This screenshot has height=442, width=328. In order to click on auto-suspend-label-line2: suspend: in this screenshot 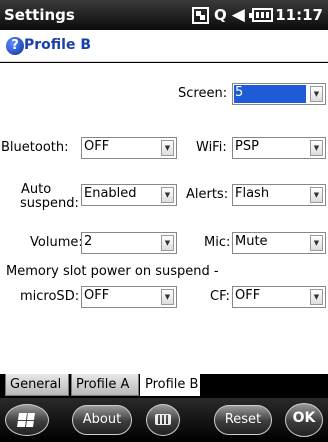, I will do `click(49, 203)`.